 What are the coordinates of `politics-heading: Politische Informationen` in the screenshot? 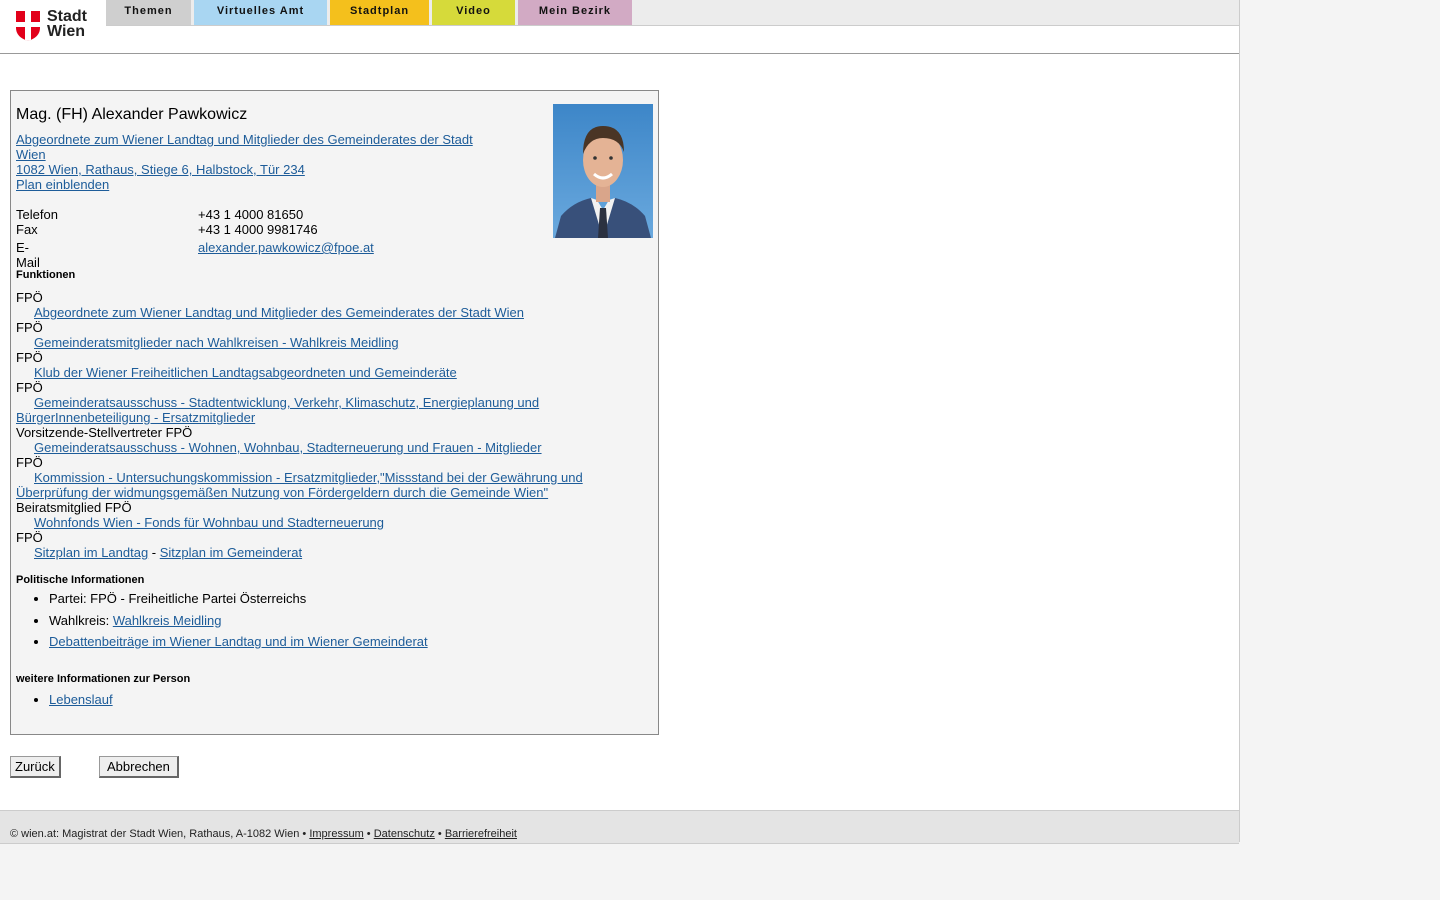 It's located at (80, 580).